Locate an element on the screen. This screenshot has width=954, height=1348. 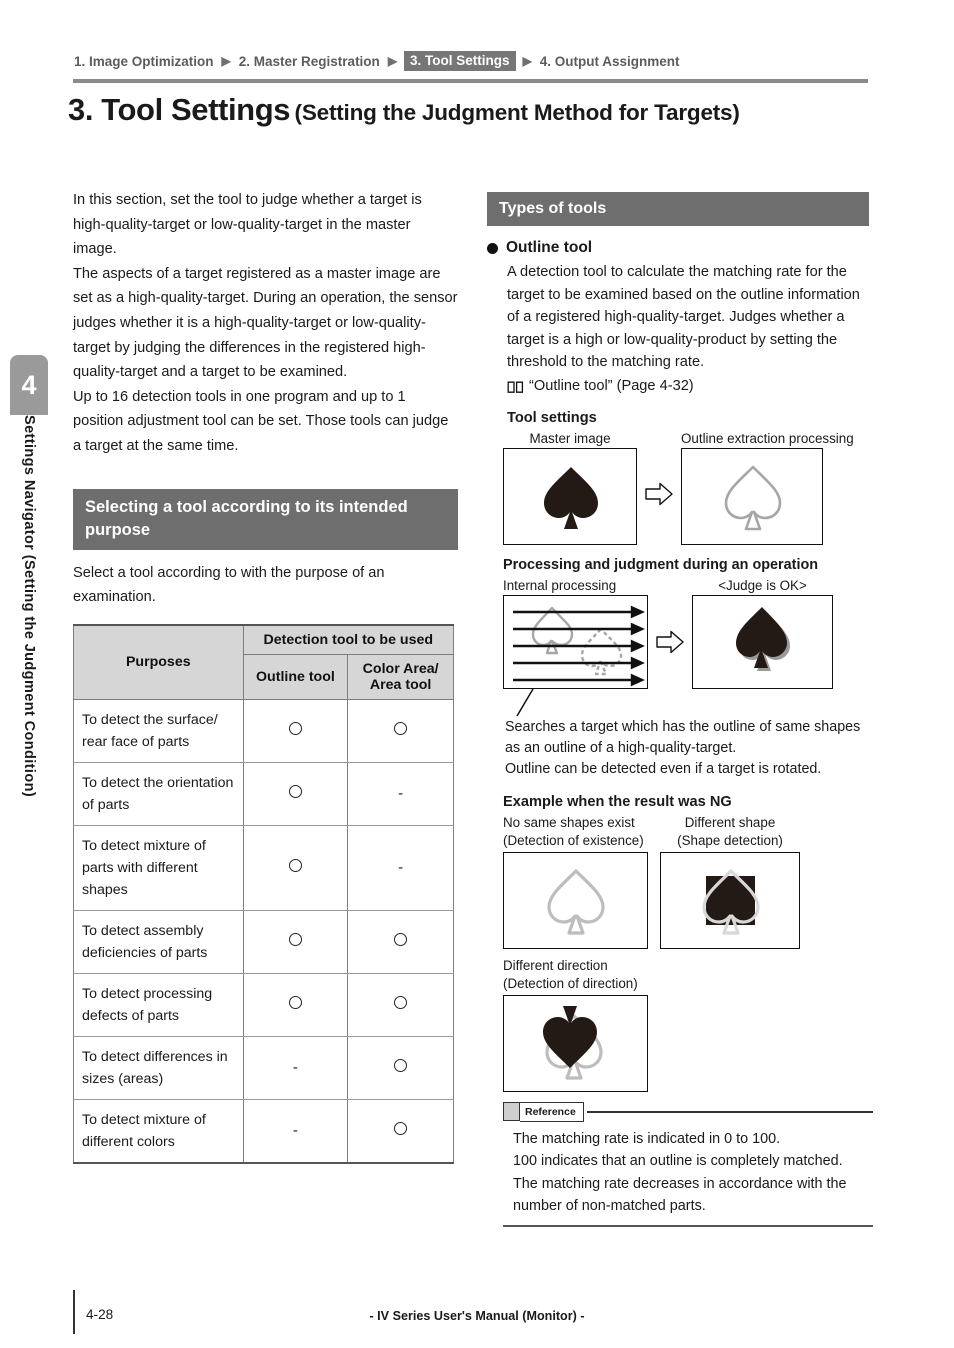
reference-label: Reference is located at coordinates (550, 1111).